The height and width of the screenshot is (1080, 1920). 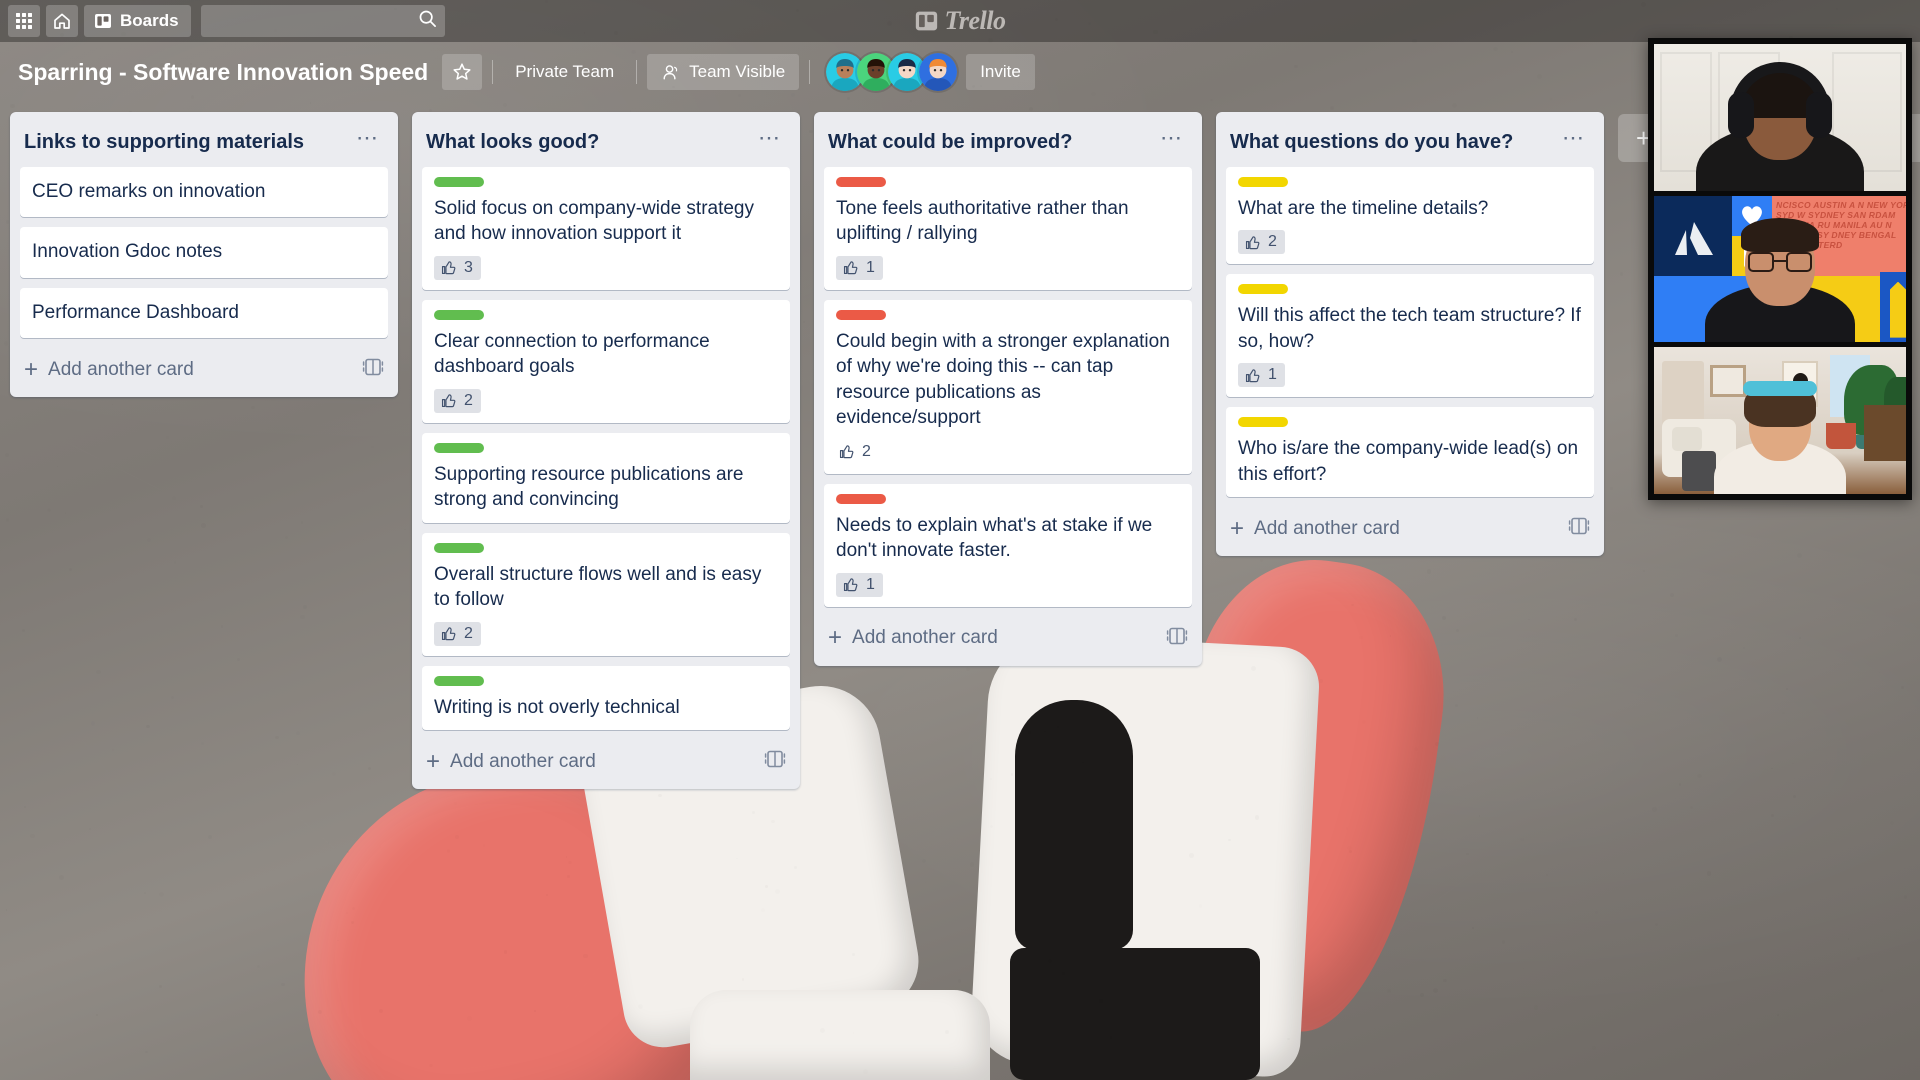 What do you see at coordinates (1410, 375) in the screenshot?
I see `card-badges: 1` at bounding box center [1410, 375].